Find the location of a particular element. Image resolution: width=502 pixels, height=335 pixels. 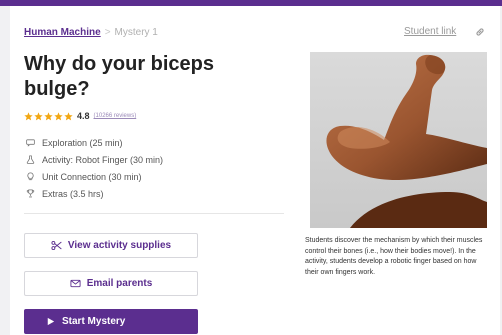

rating: 4.8 (10266 reviews) is located at coordinates (80, 116).